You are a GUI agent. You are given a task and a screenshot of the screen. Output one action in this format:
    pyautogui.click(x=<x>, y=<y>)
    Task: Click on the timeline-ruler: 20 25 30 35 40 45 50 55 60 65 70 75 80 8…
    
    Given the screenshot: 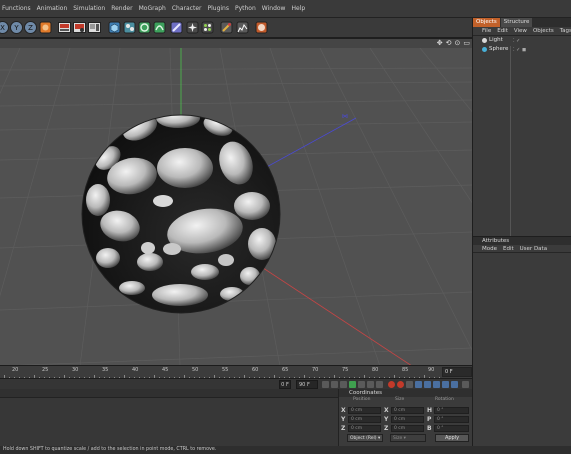 What is the action you would take?
    pyautogui.click(x=236, y=372)
    